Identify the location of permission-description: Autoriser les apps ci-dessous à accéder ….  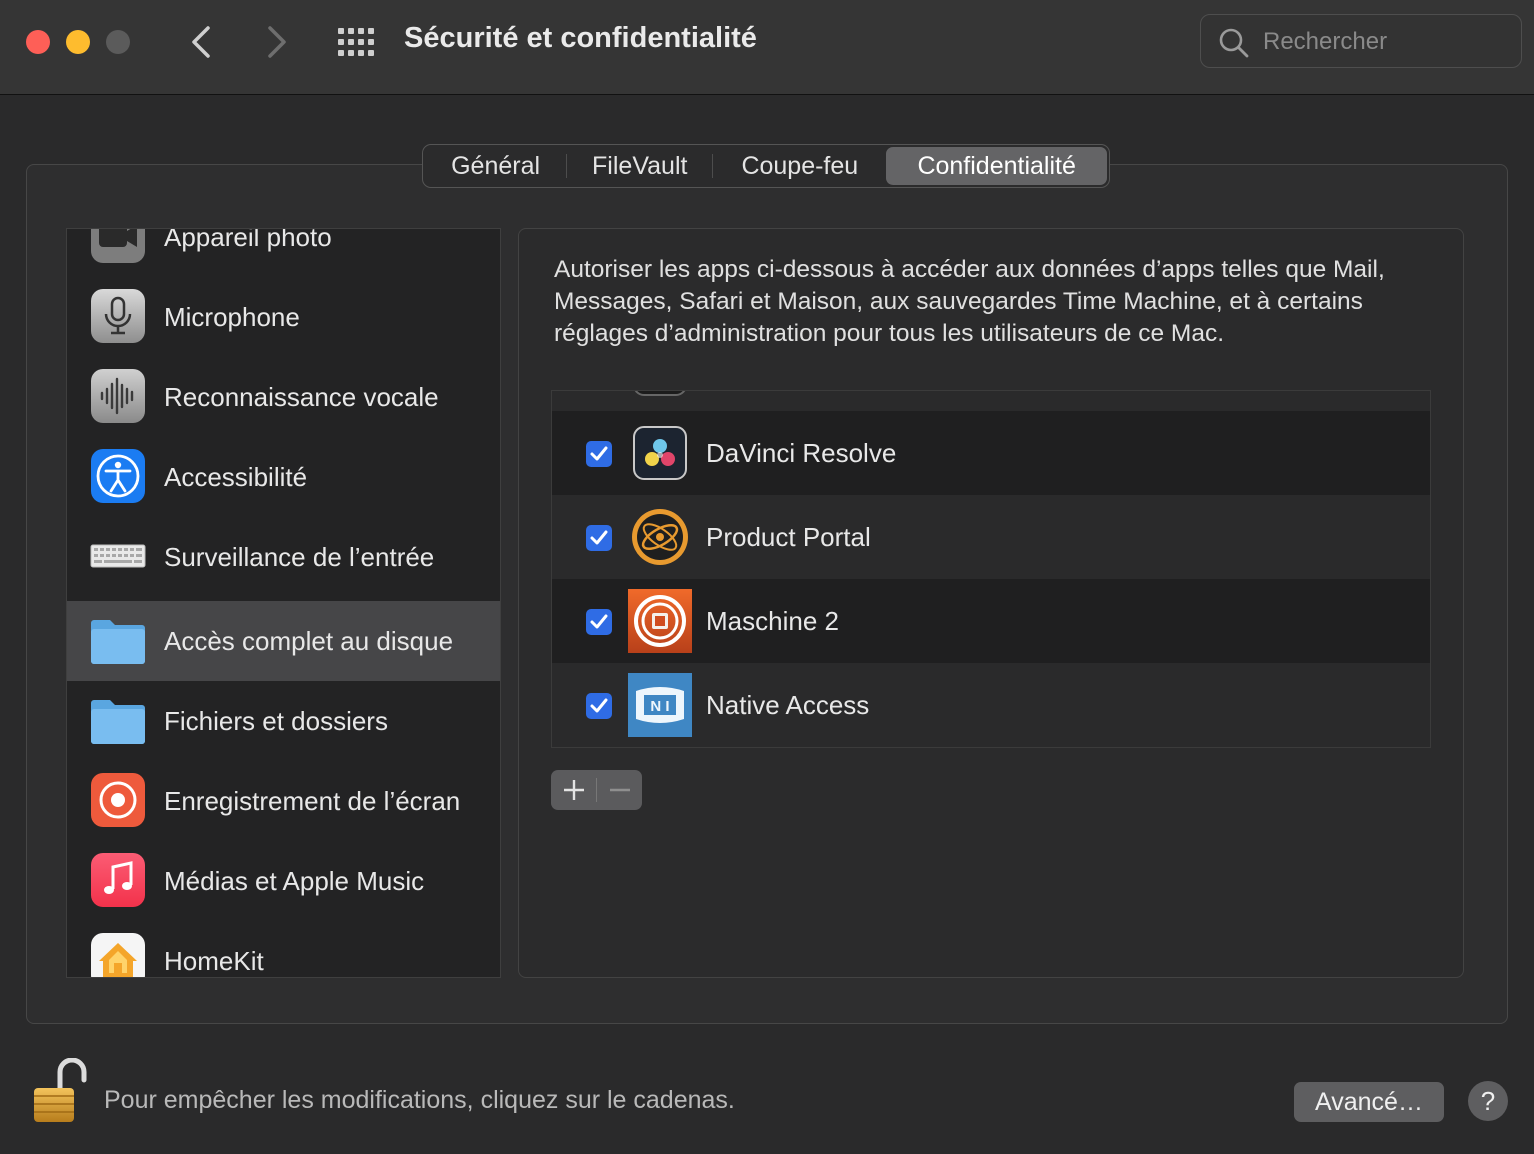
(969, 301).